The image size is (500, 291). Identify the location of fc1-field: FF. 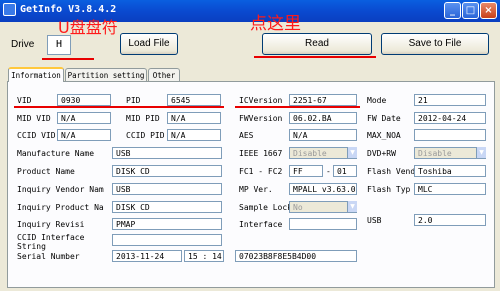
(306, 171).